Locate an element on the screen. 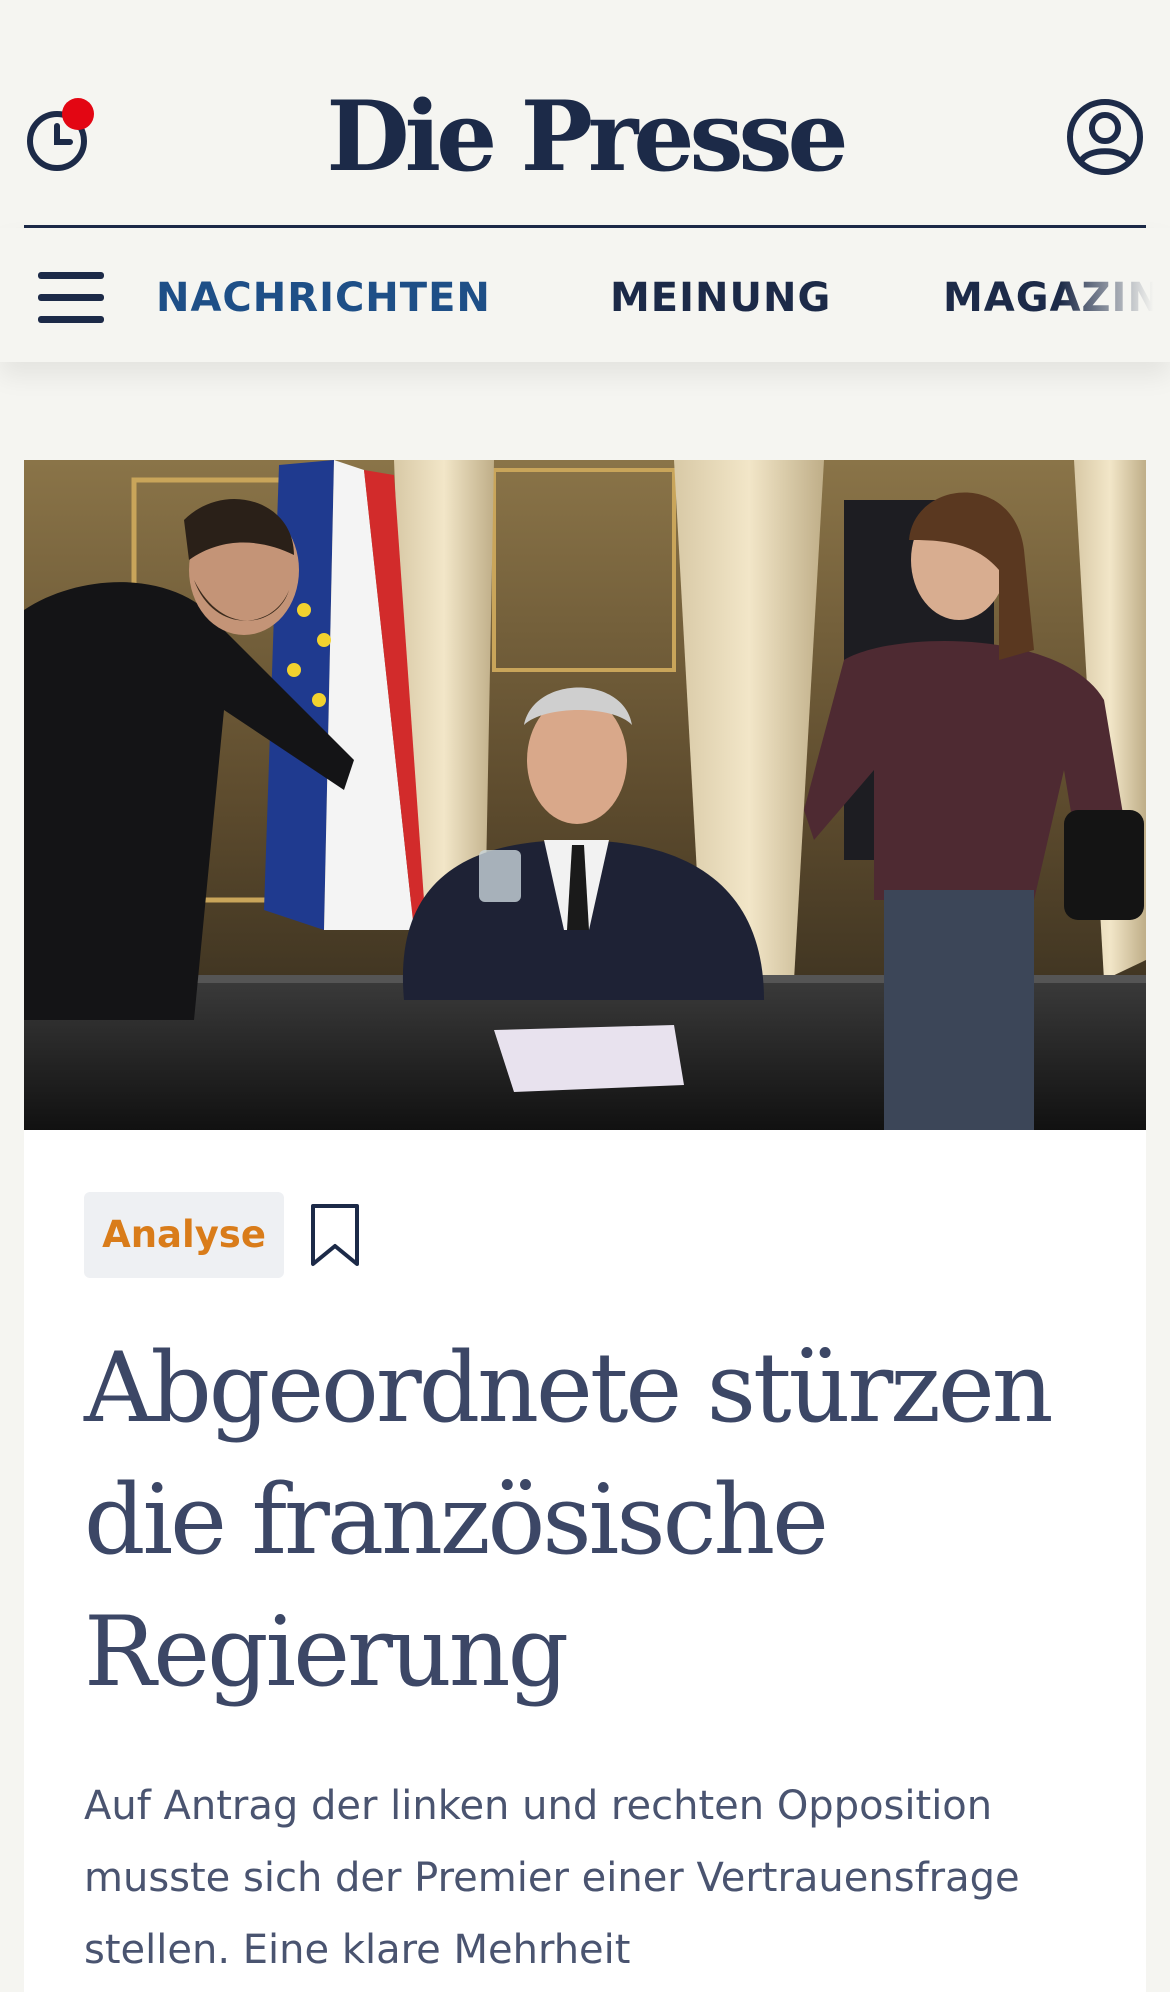 This screenshot has height=1992, width=1170. bookmark-icon is located at coordinates (335, 1235).